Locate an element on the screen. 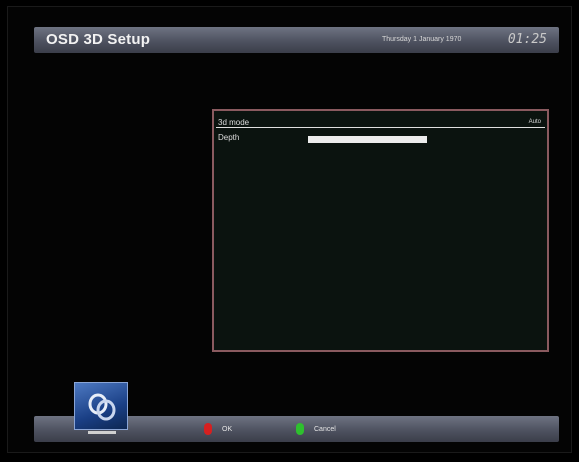  logo-stand is located at coordinates (102, 432).